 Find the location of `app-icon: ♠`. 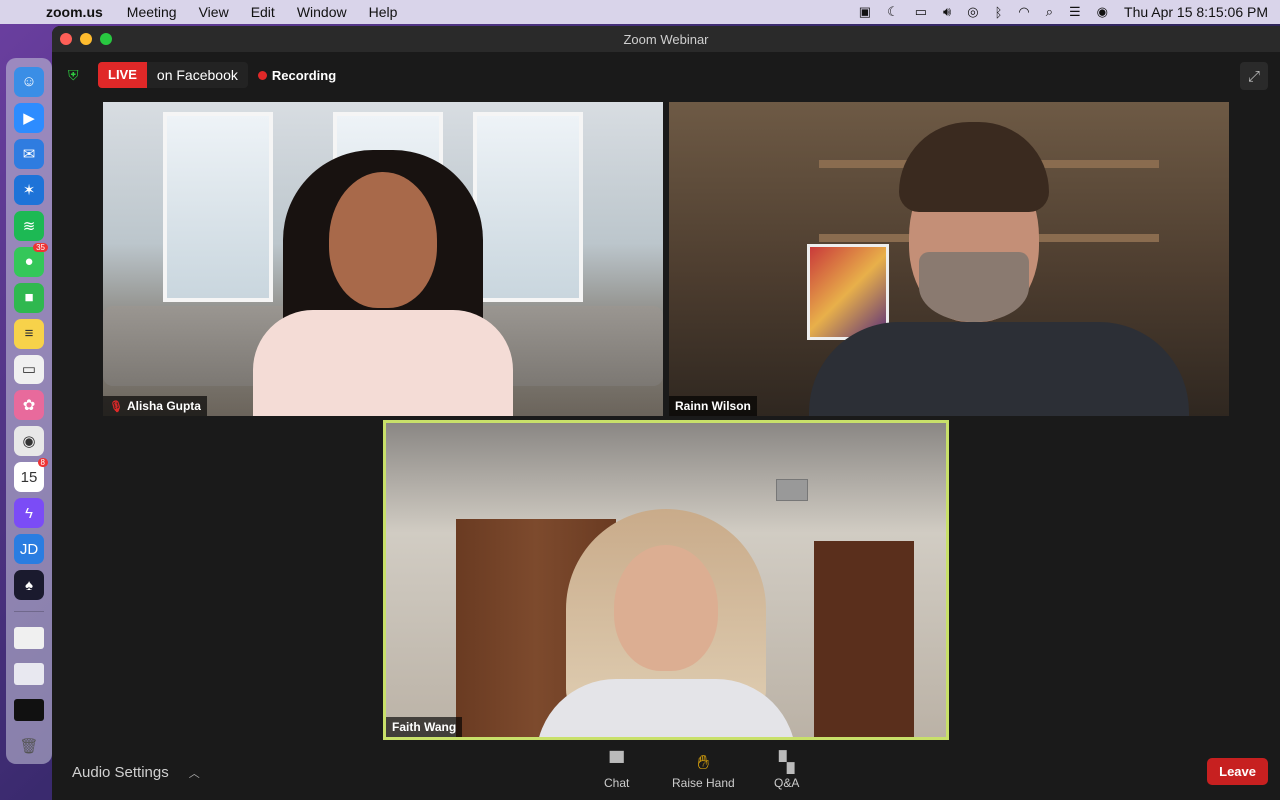

app-icon: ♠ is located at coordinates (29, 585).